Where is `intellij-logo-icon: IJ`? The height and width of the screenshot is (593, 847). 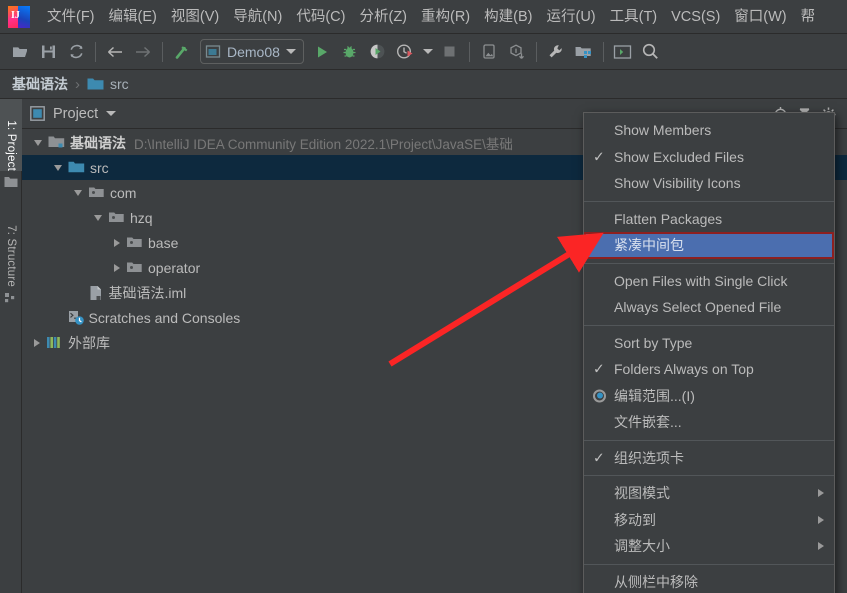 intellij-logo-icon: IJ is located at coordinates (19, 16).